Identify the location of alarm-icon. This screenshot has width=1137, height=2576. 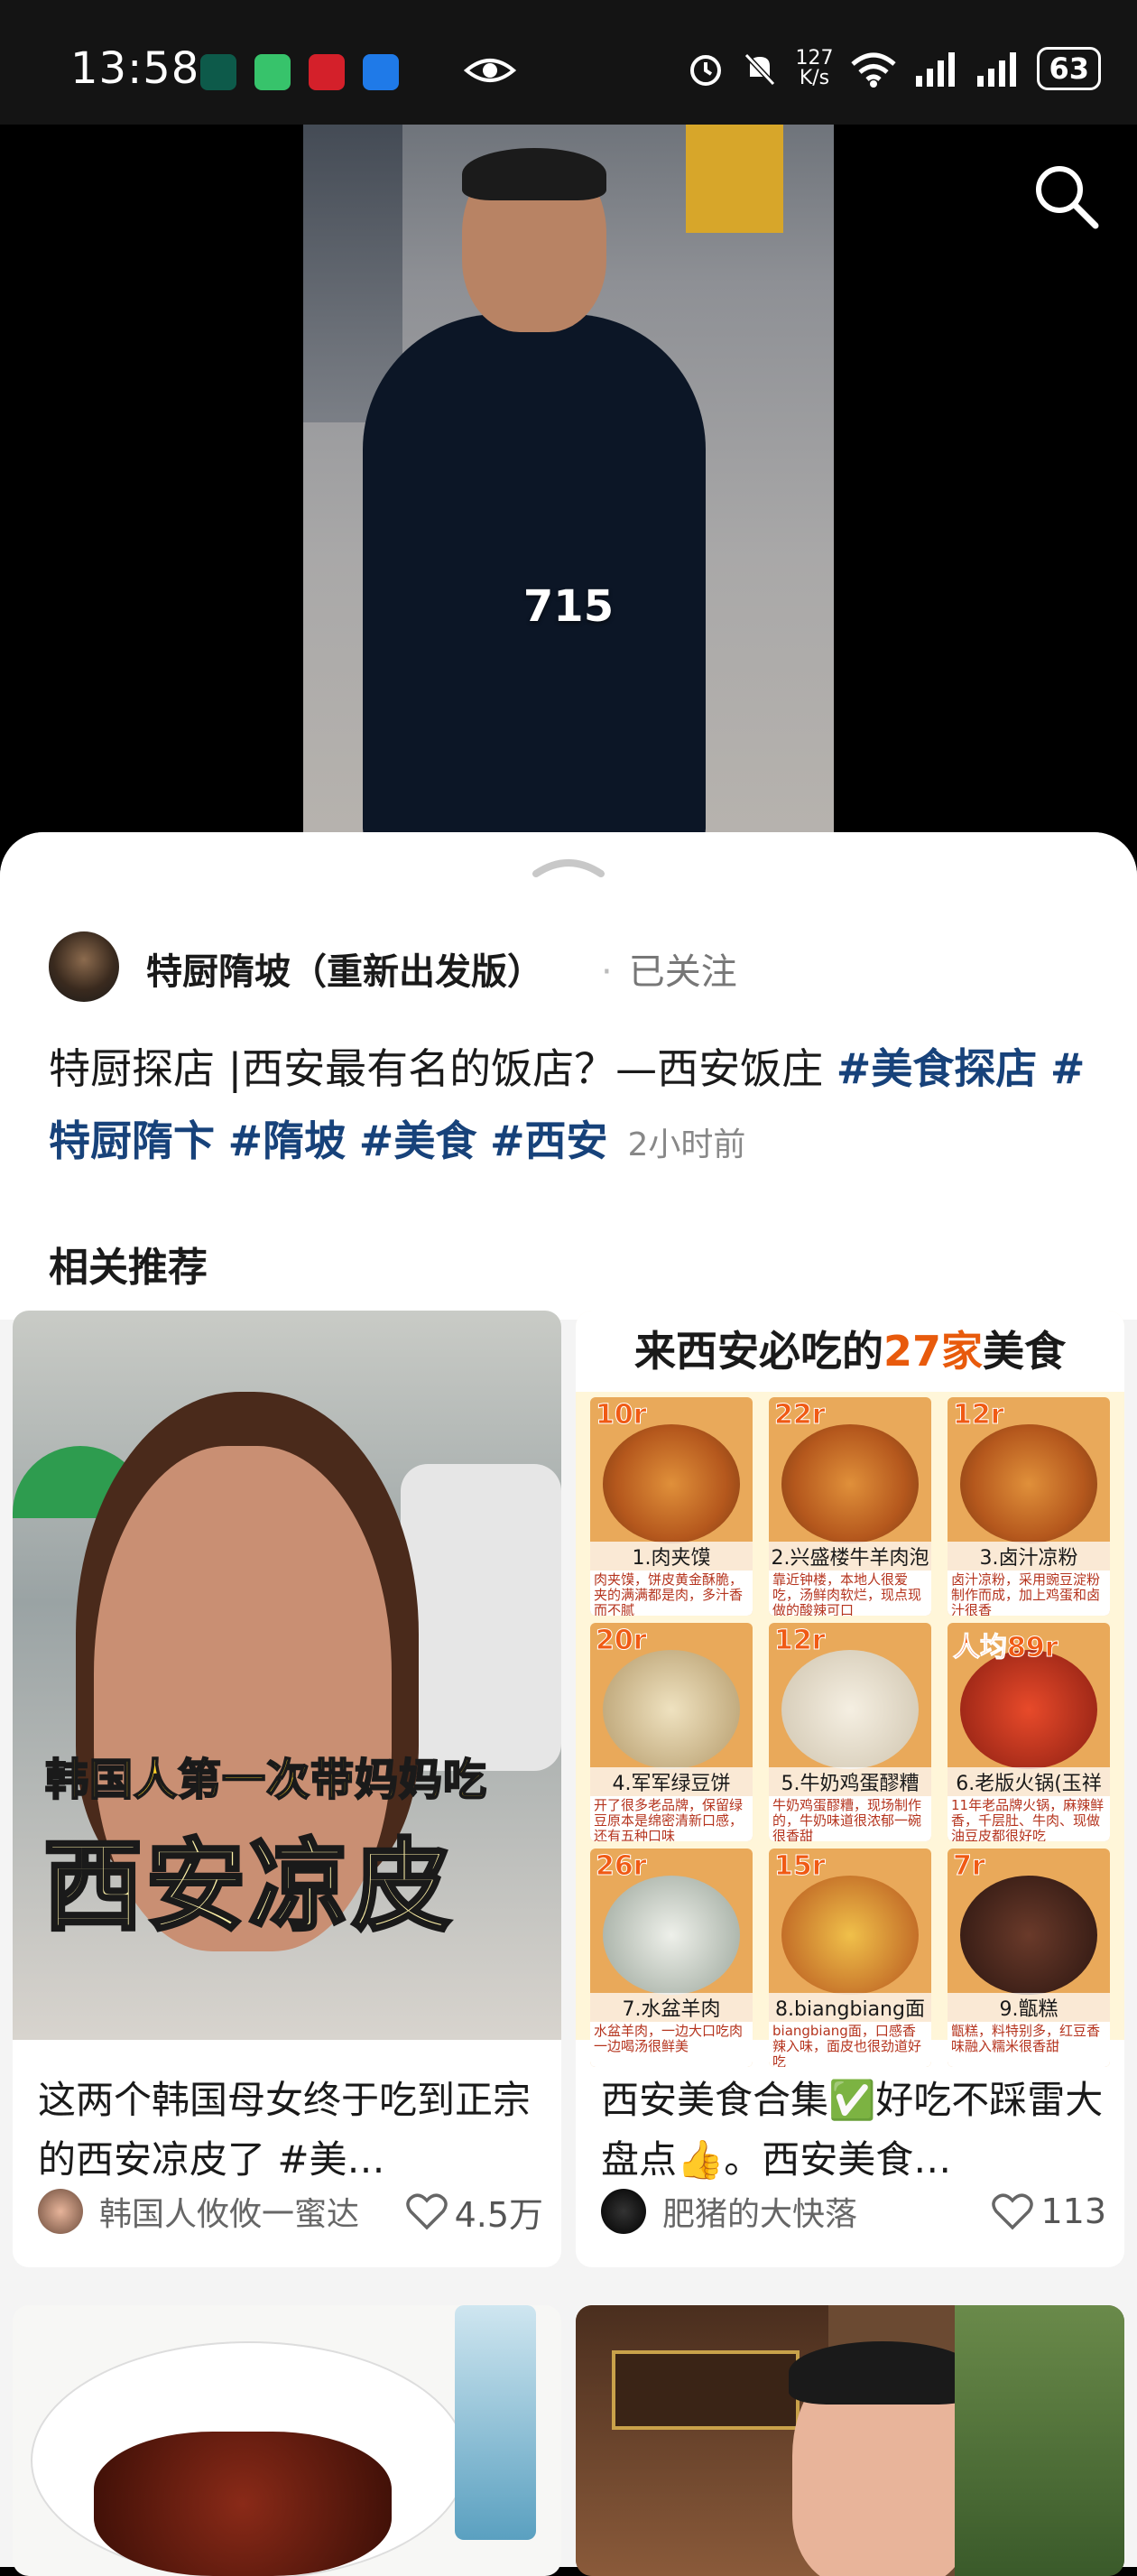
(706, 71).